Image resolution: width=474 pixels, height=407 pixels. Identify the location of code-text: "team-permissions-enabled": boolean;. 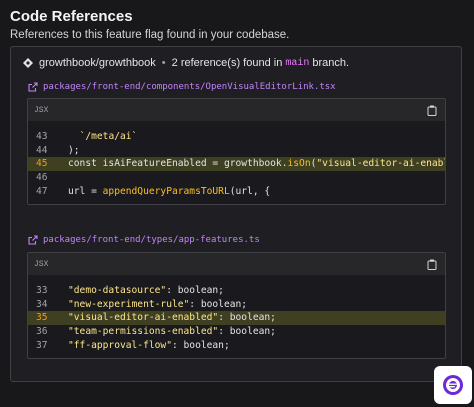
(172, 331).